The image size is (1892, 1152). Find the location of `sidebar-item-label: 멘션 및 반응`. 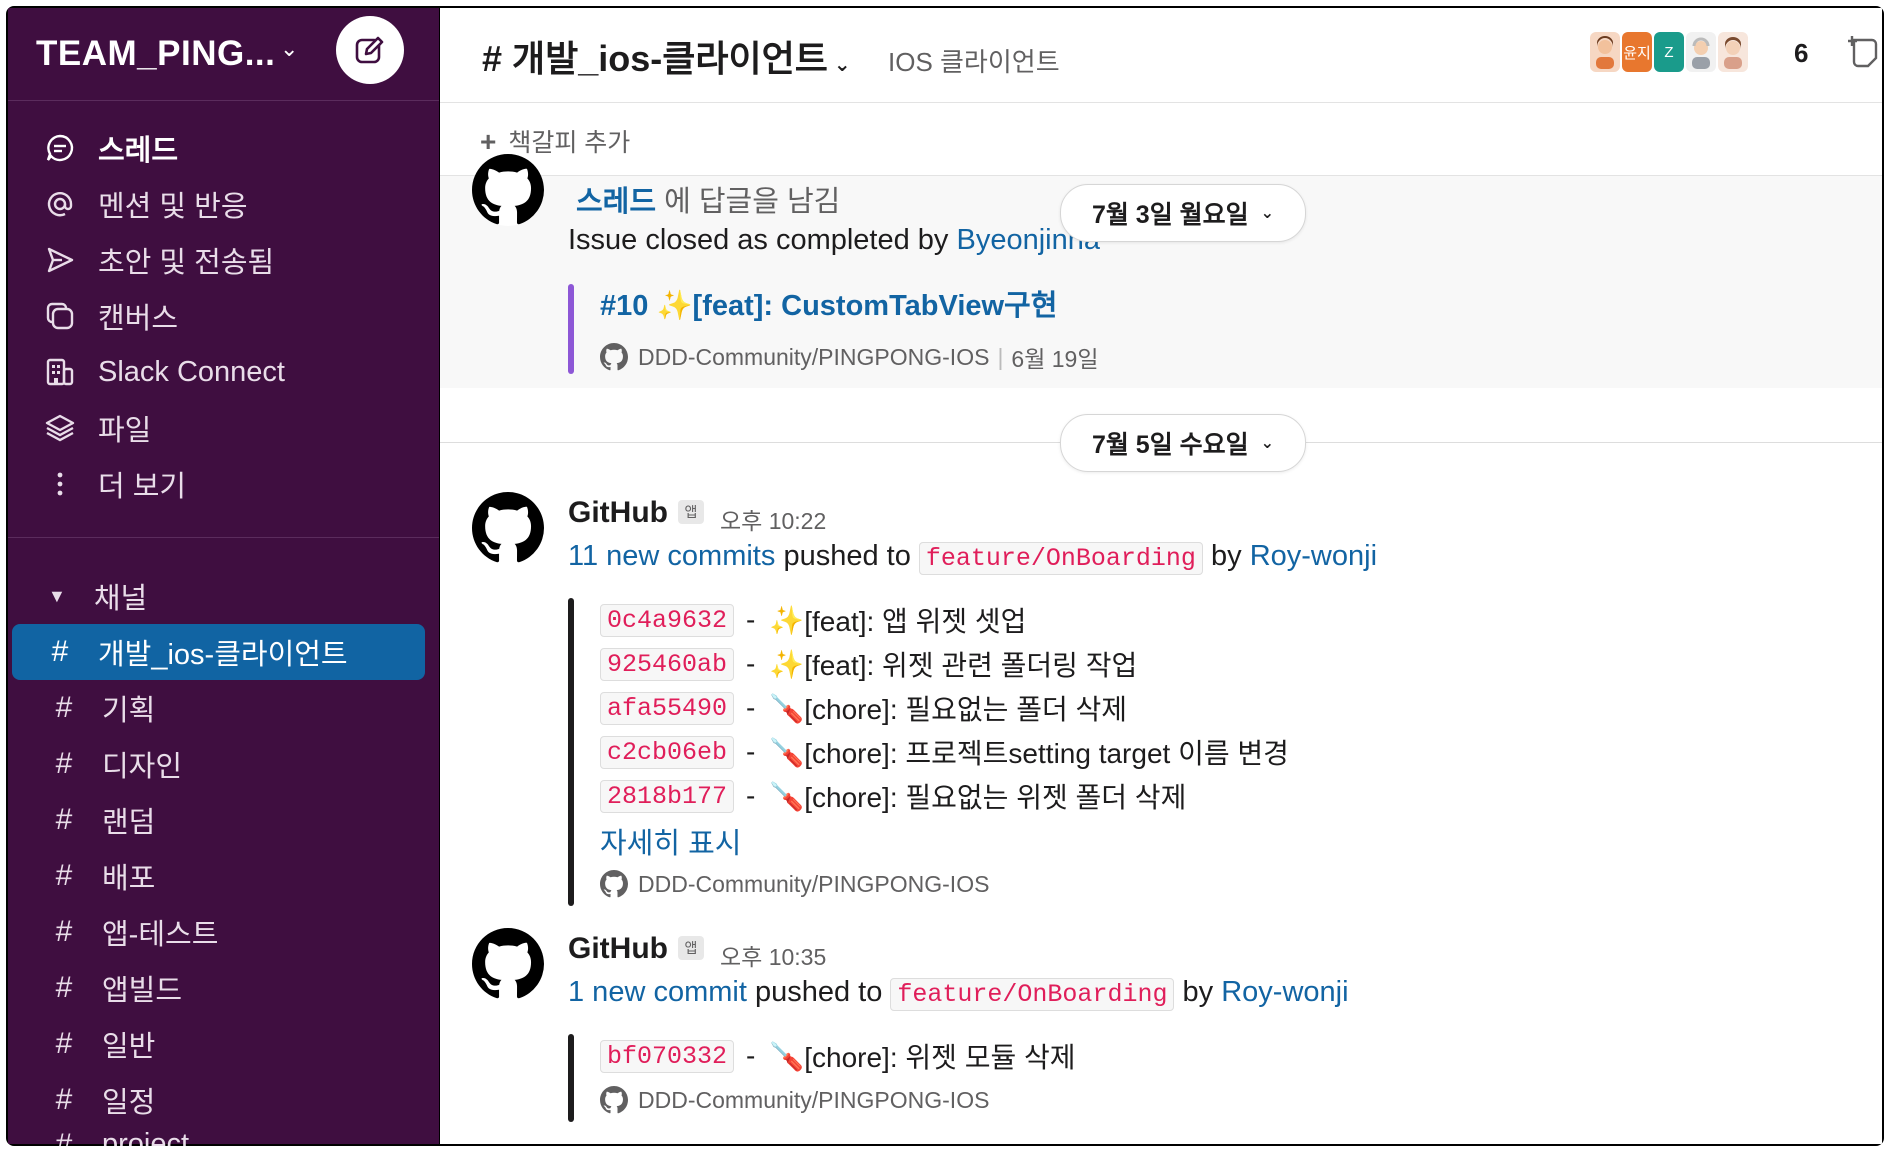

sidebar-item-label: 멘션 및 반응 is located at coordinates (173, 207).